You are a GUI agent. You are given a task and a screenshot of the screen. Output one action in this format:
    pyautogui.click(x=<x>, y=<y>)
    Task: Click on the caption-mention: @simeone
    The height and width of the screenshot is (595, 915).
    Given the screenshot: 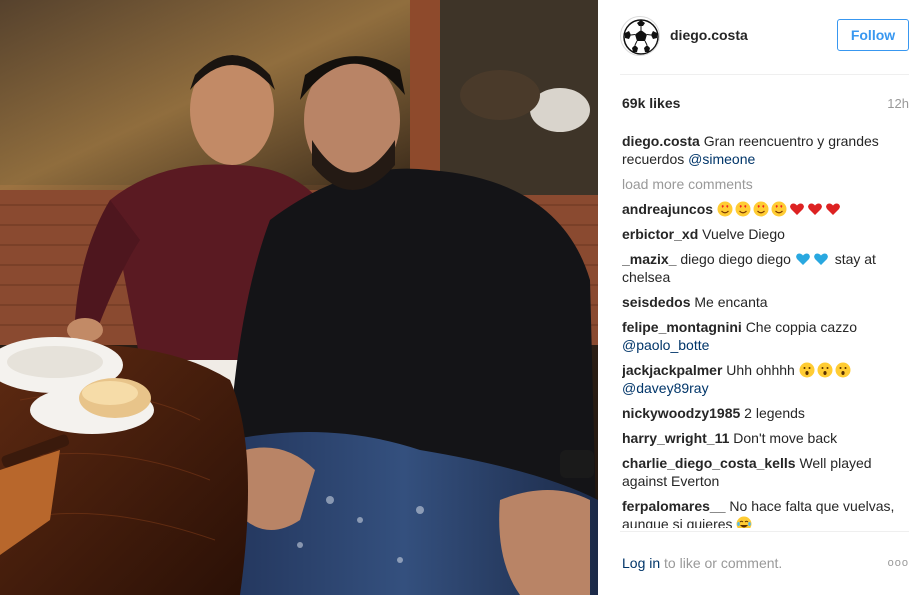 What is the action you would take?
    pyautogui.click(x=721, y=159)
    